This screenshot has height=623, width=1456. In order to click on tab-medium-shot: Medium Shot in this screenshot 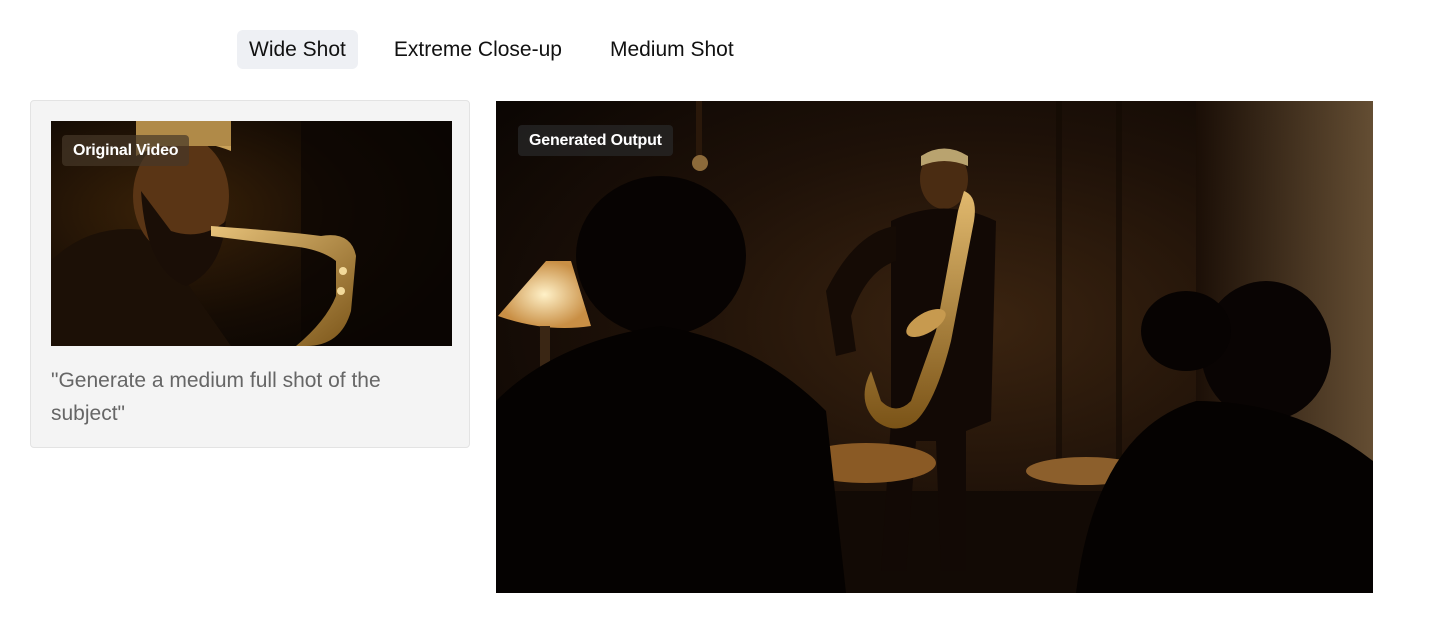, I will do `click(672, 49)`.